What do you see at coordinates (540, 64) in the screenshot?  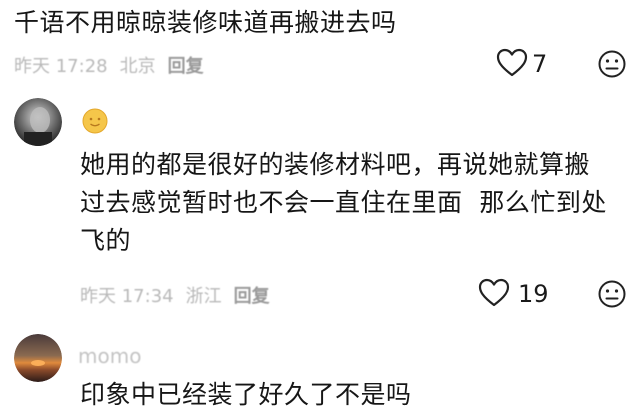 I see `like-count: 7` at bounding box center [540, 64].